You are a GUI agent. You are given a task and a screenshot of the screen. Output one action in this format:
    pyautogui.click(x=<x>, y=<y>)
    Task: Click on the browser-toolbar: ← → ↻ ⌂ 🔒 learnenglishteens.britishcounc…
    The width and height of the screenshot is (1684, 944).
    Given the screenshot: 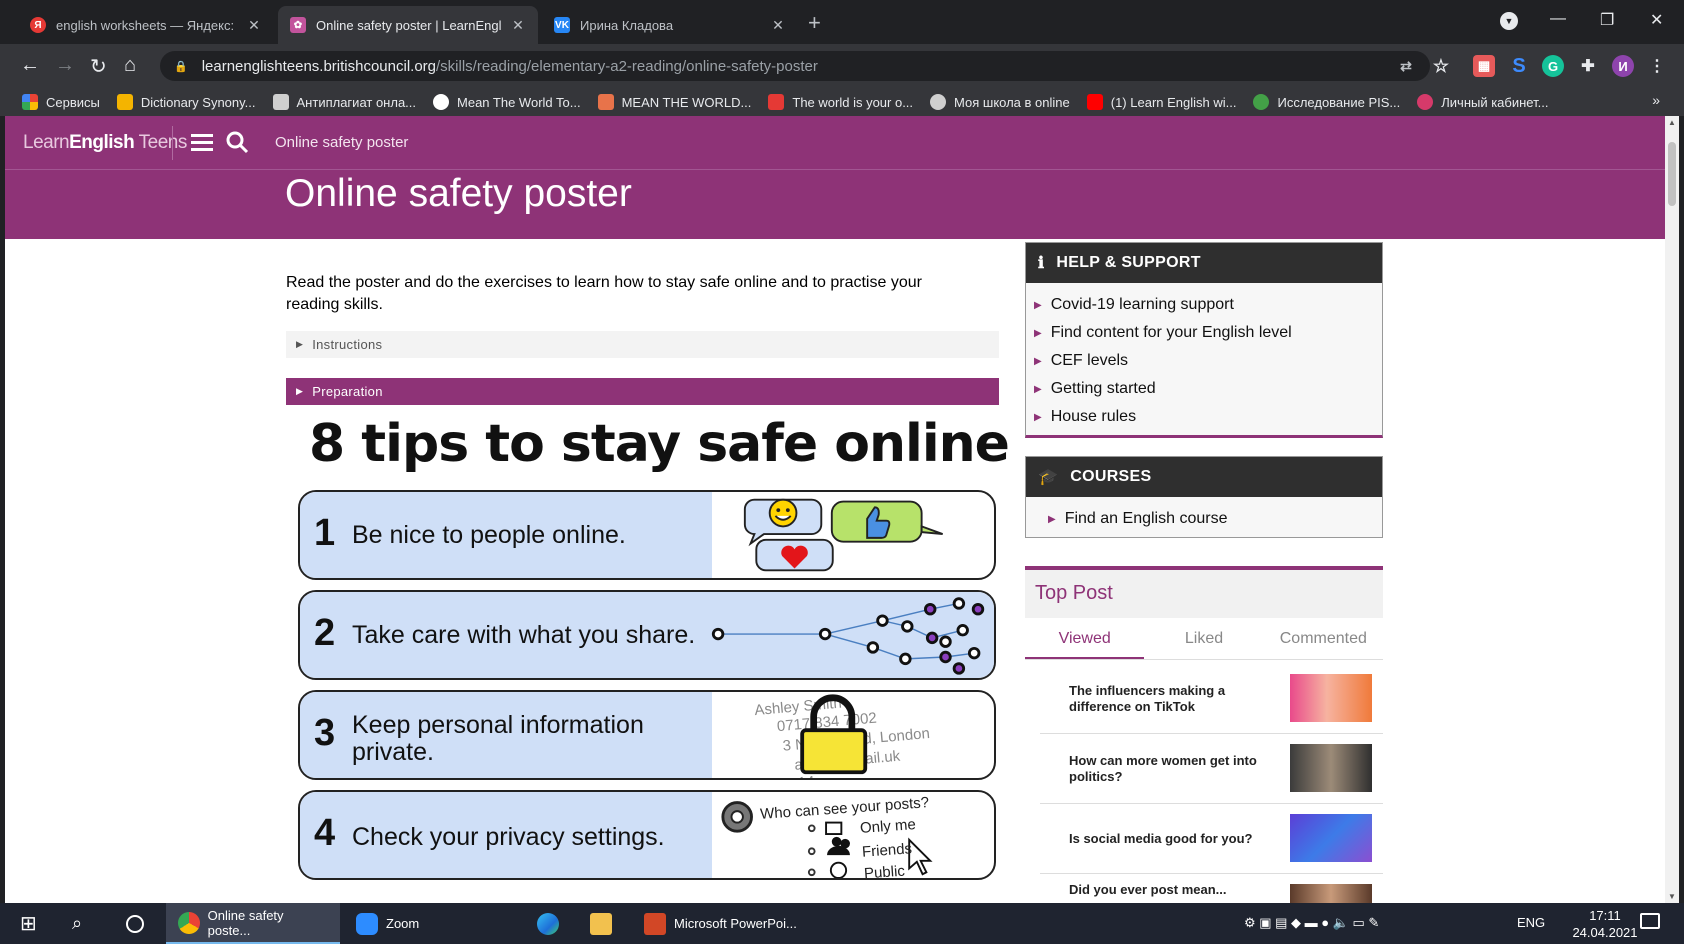 What is the action you would take?
    pyautogui.click(x=842, y=66)
    